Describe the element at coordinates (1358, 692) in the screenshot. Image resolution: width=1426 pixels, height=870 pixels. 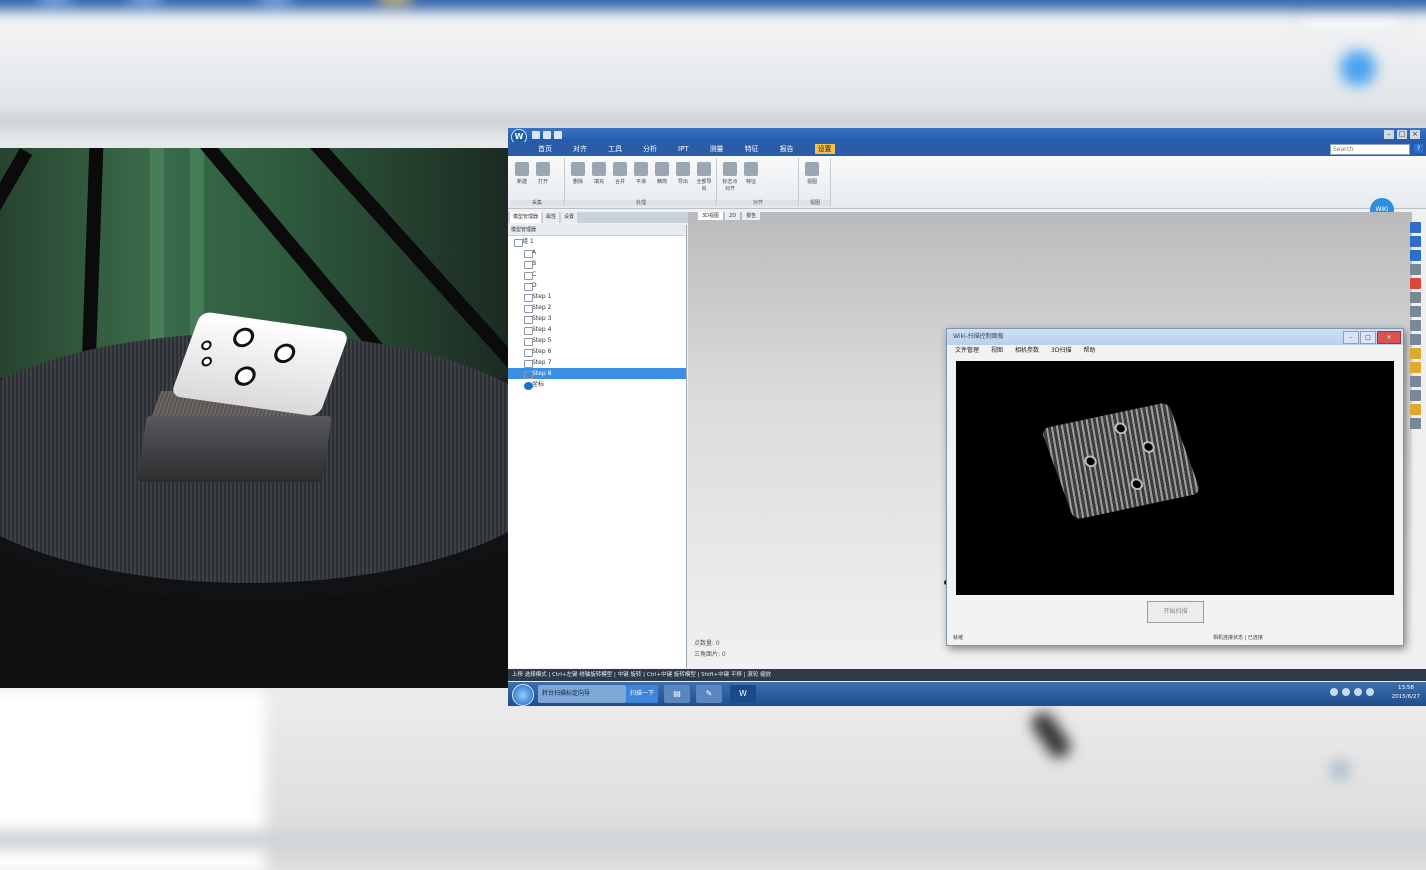
I see `volume-icon` at that location.